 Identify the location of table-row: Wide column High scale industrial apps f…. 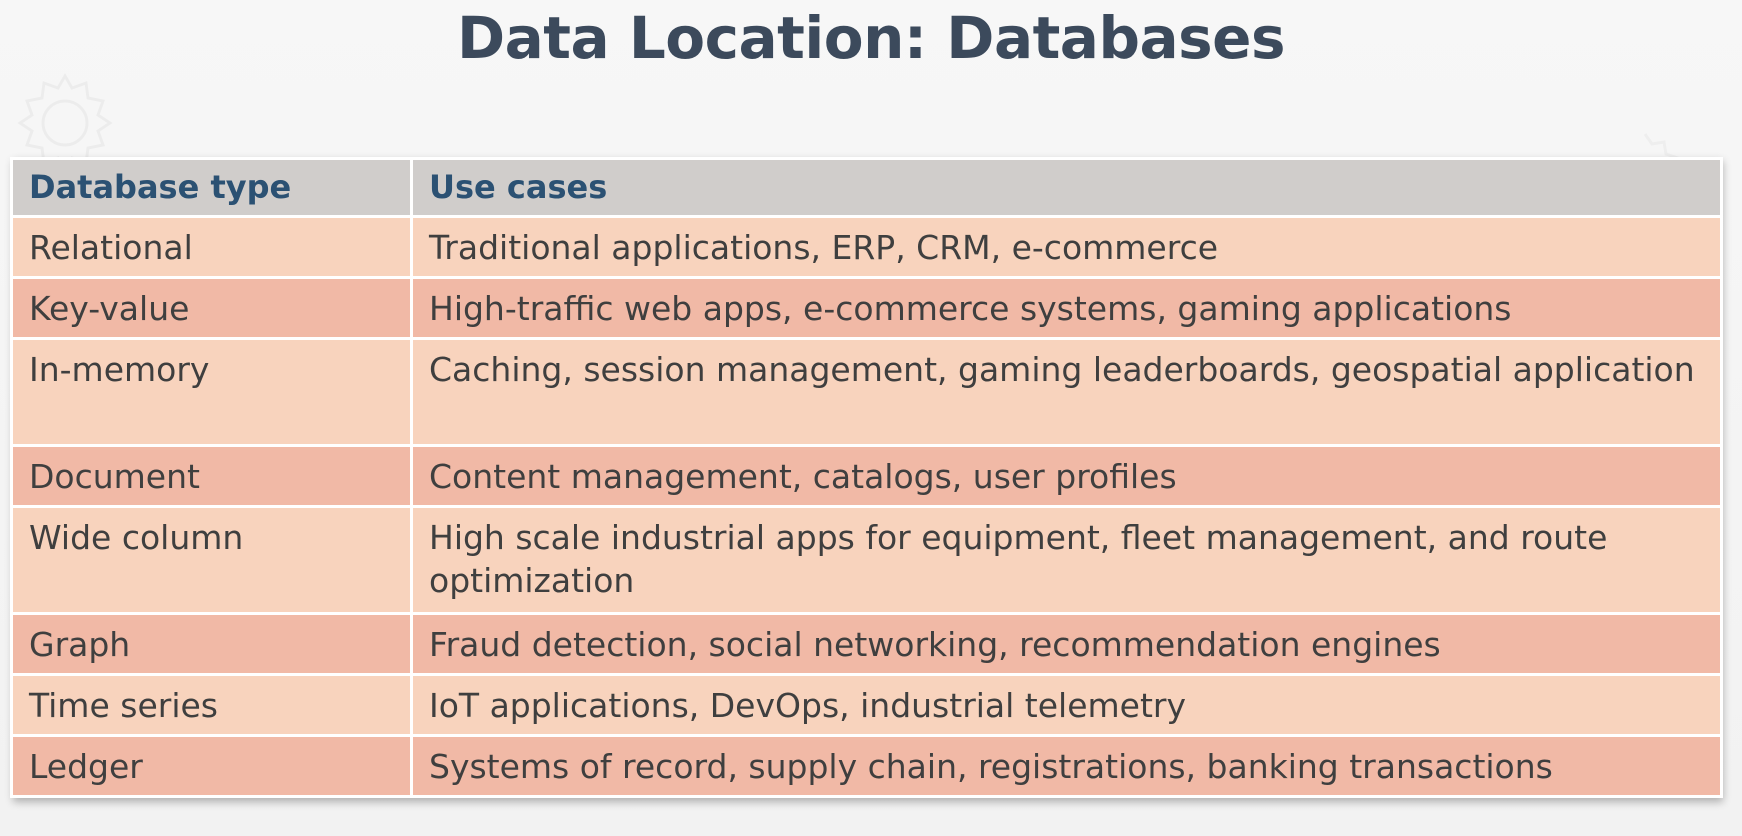
(866, 560).